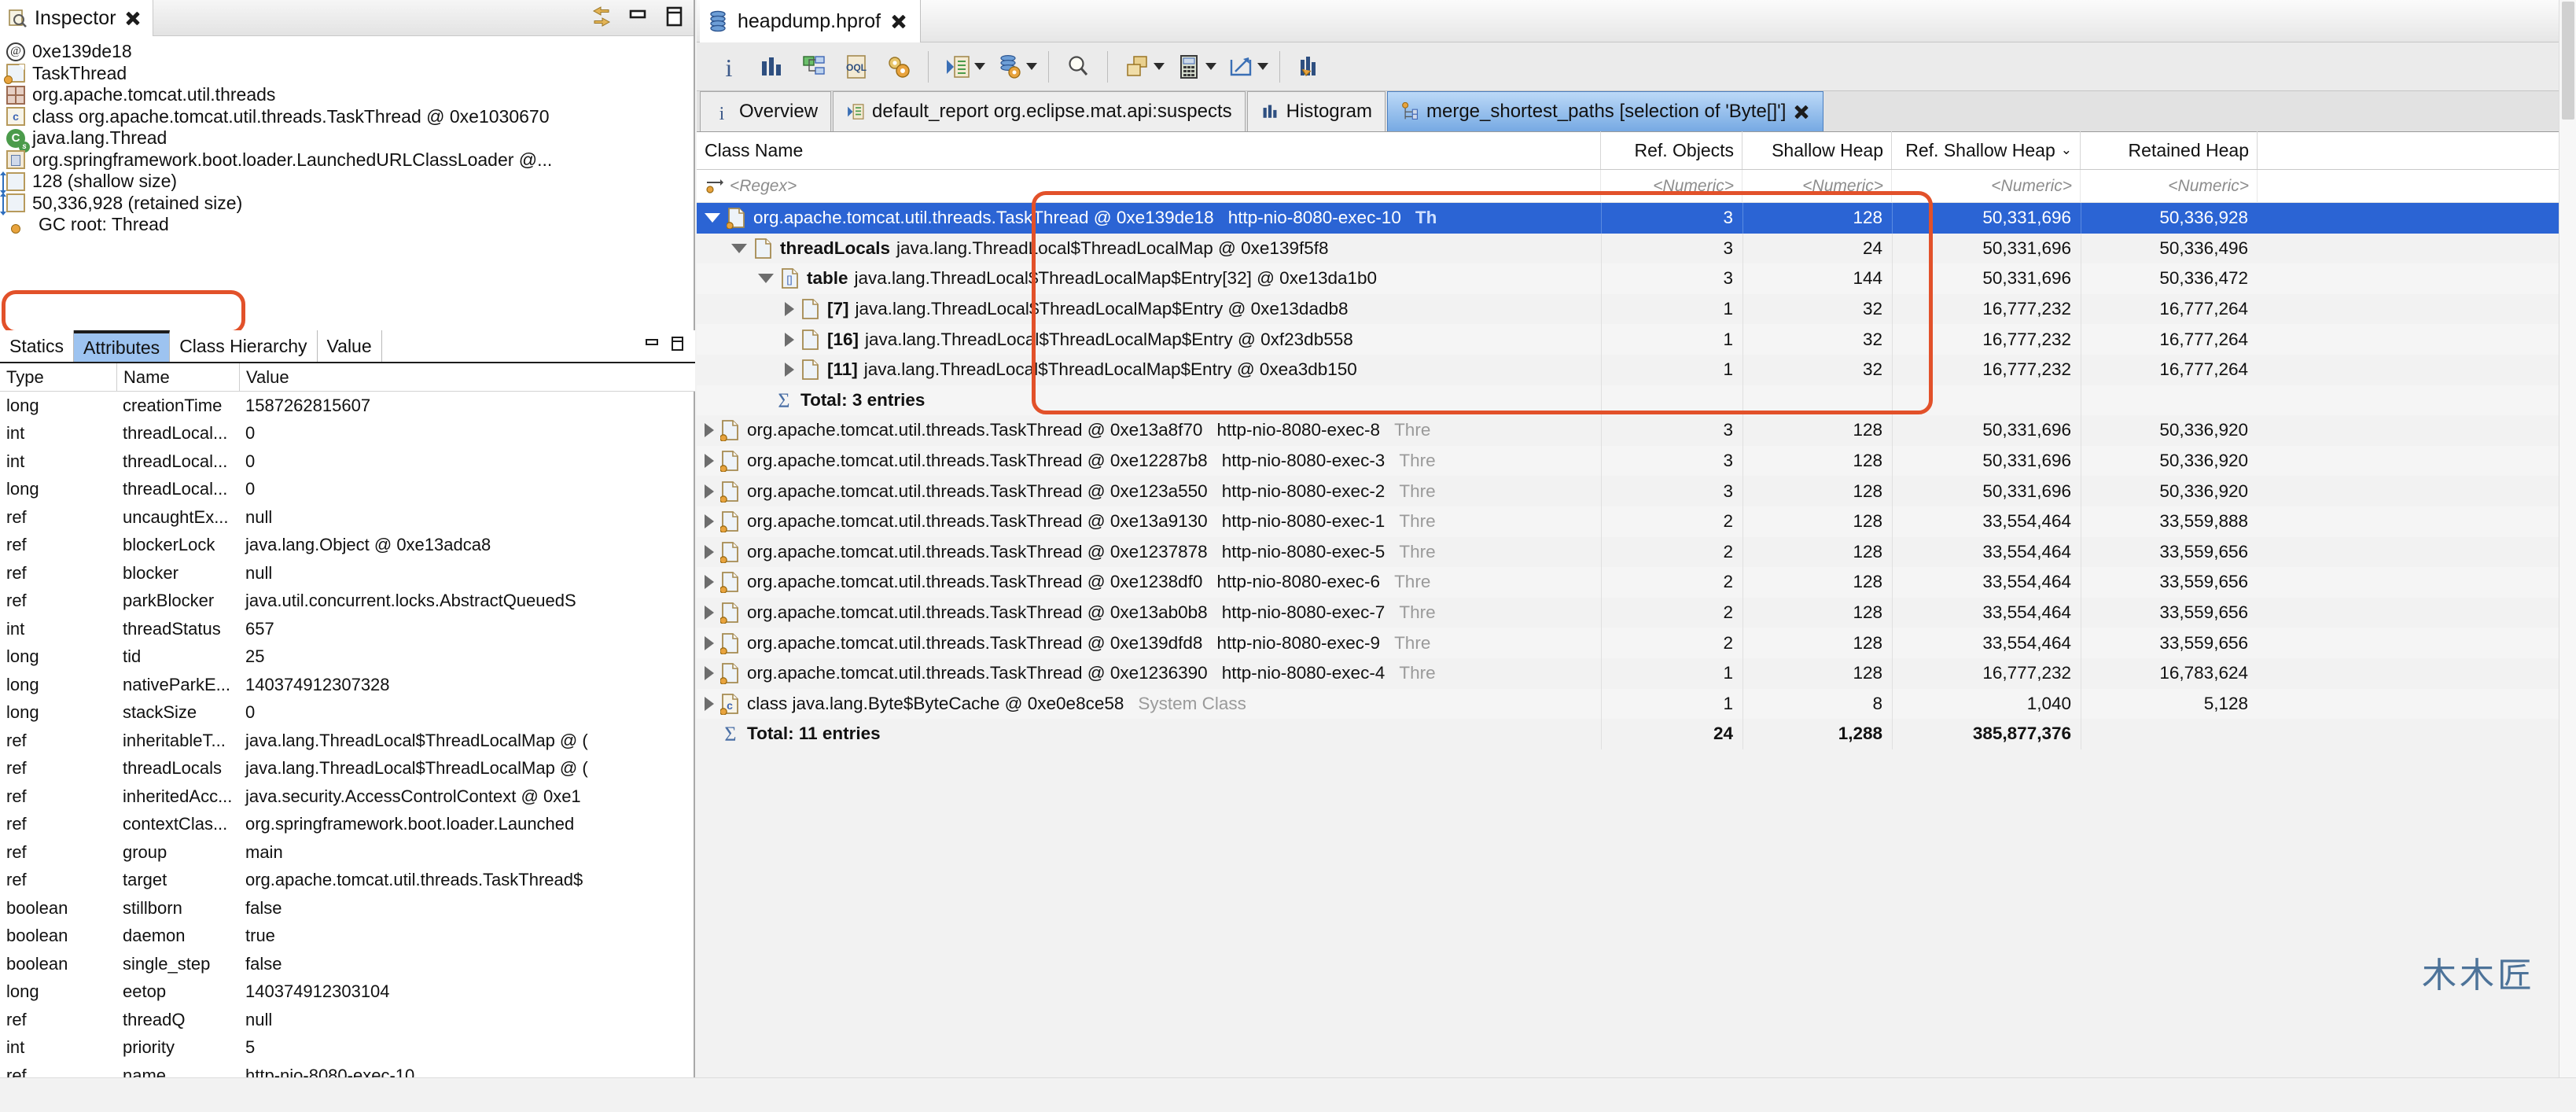 The width and height of the screenshot is (2576, 1112). What do you see at coordinates (1149, 150) in the screenshot?
I see `column-header-class-name: Class Name` at bounding box center [1149, 150].